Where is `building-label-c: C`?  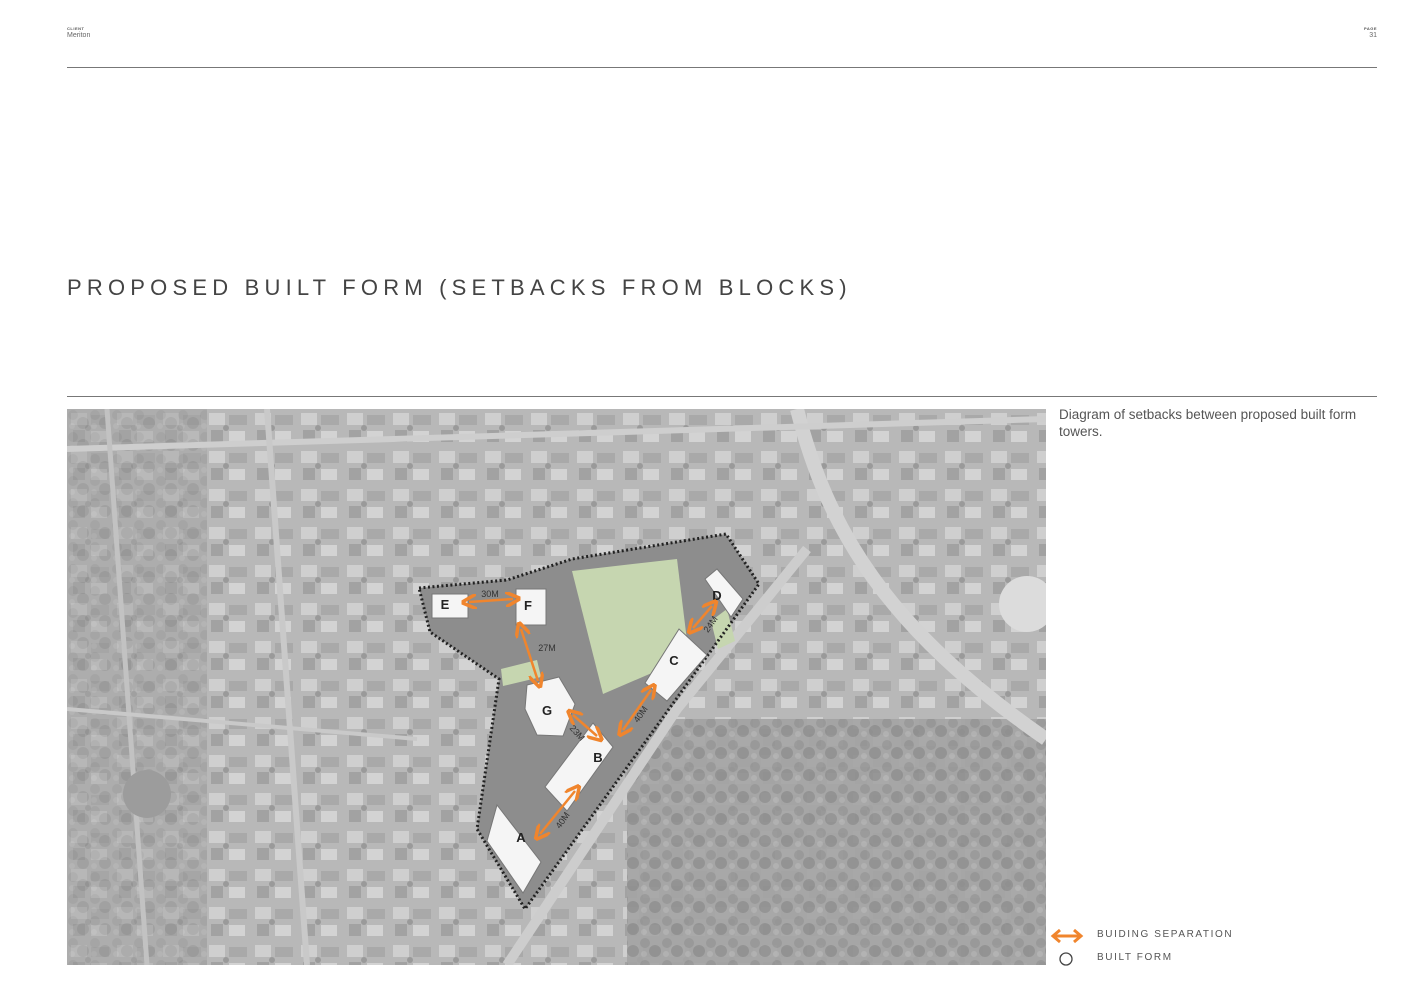 building-label-c: C is located at coordinates (674, 660).